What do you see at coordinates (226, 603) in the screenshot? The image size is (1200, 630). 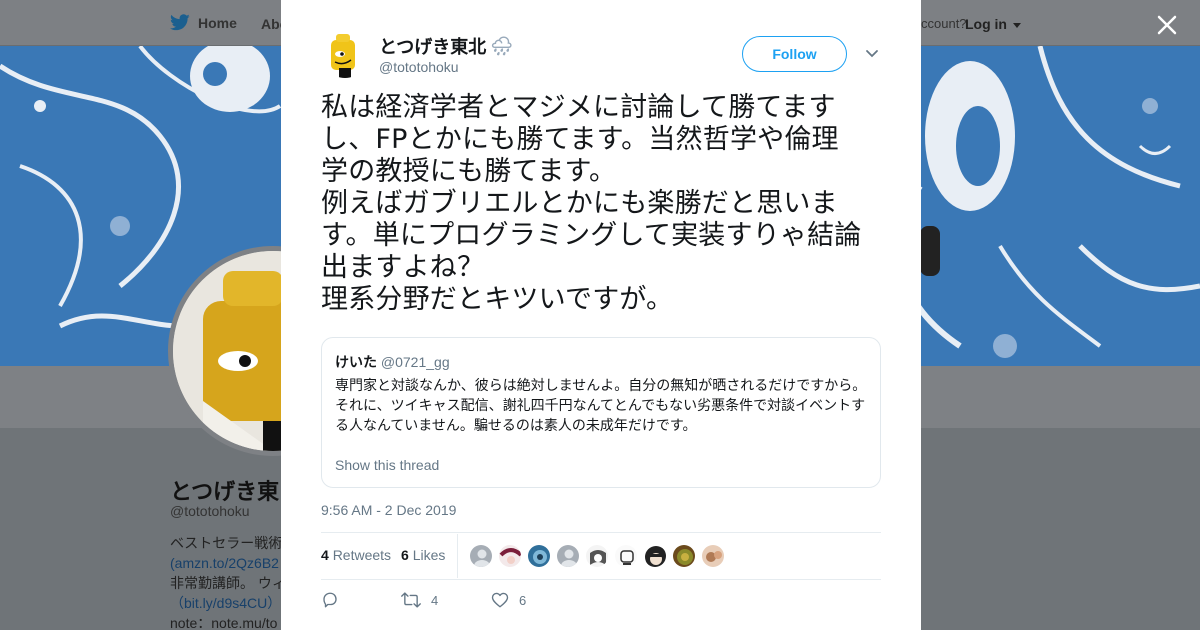 I see `bio-link: （bit.ly/d9s4CU）` at bounding box center [226, 603].